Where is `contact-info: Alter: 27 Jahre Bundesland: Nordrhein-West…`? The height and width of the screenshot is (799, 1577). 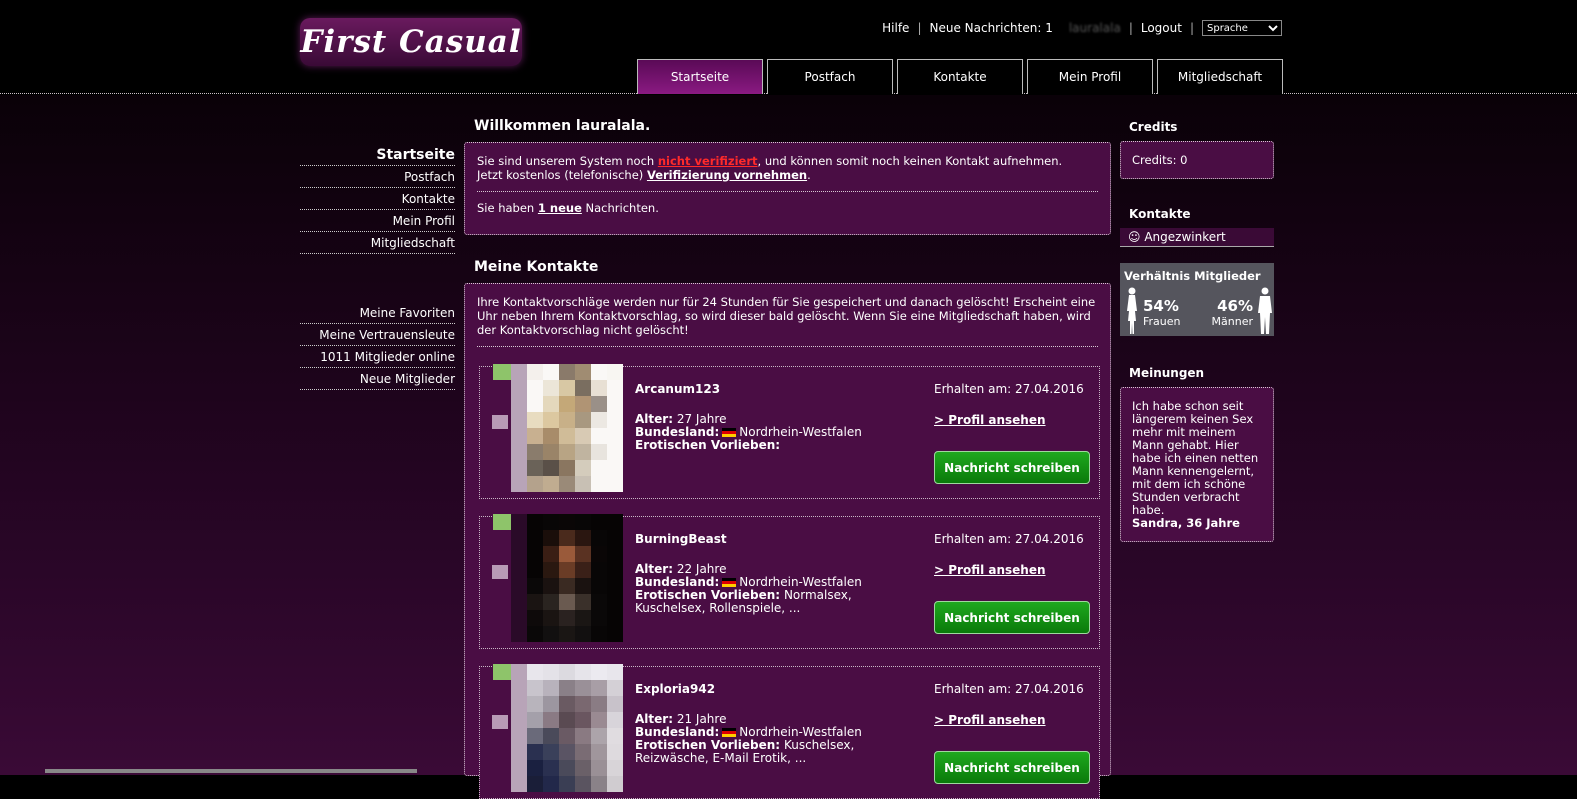 contact-info: Alter: 27 Jahre Bundesland: Nordrhein-West… is located at coordinates (775, 432).